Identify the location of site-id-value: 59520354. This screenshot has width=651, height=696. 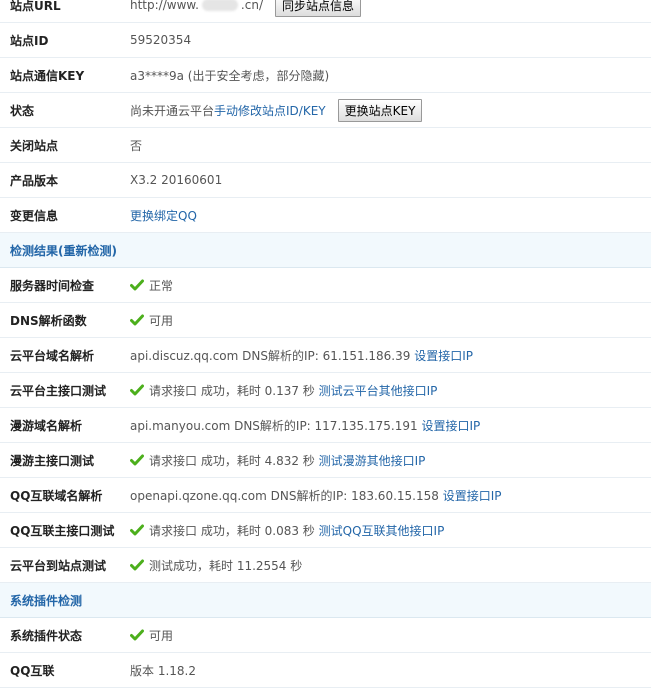
(161, 40).